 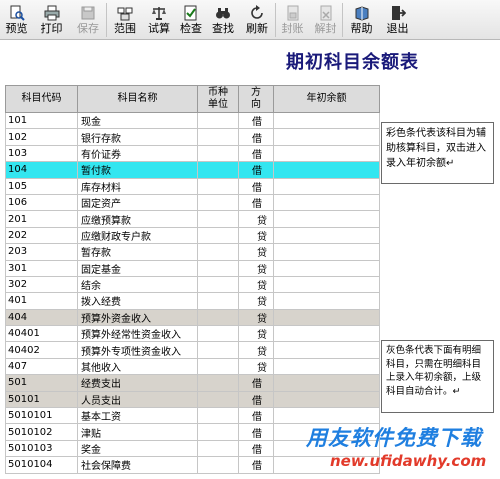 What do you see at coordinates (41, 99) in the screenshot?
I see `header-code: 科目代码` at bounding box center [41, 99].